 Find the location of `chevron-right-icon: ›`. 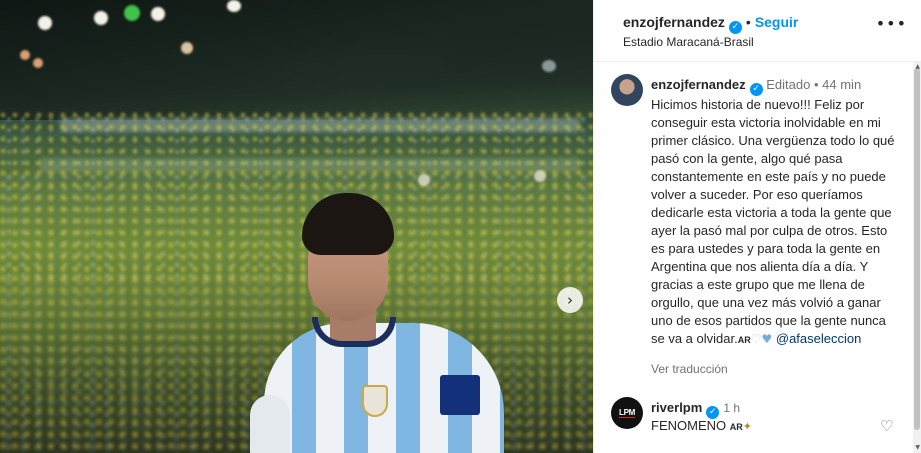

chevron-right-icon: › is located at coordinates (570, 299).